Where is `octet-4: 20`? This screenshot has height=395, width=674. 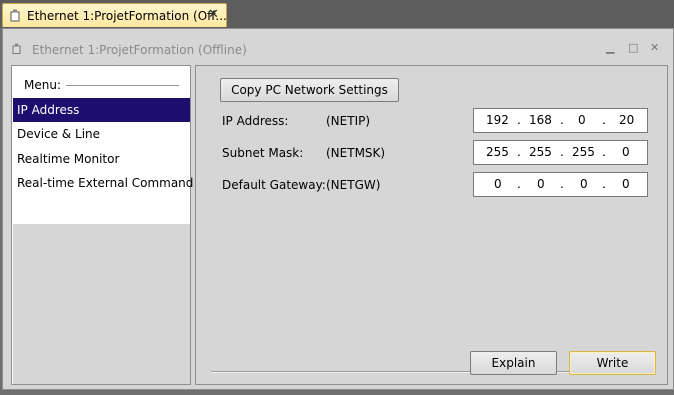 octet-4: 20 is located at coordinates (626, 120).